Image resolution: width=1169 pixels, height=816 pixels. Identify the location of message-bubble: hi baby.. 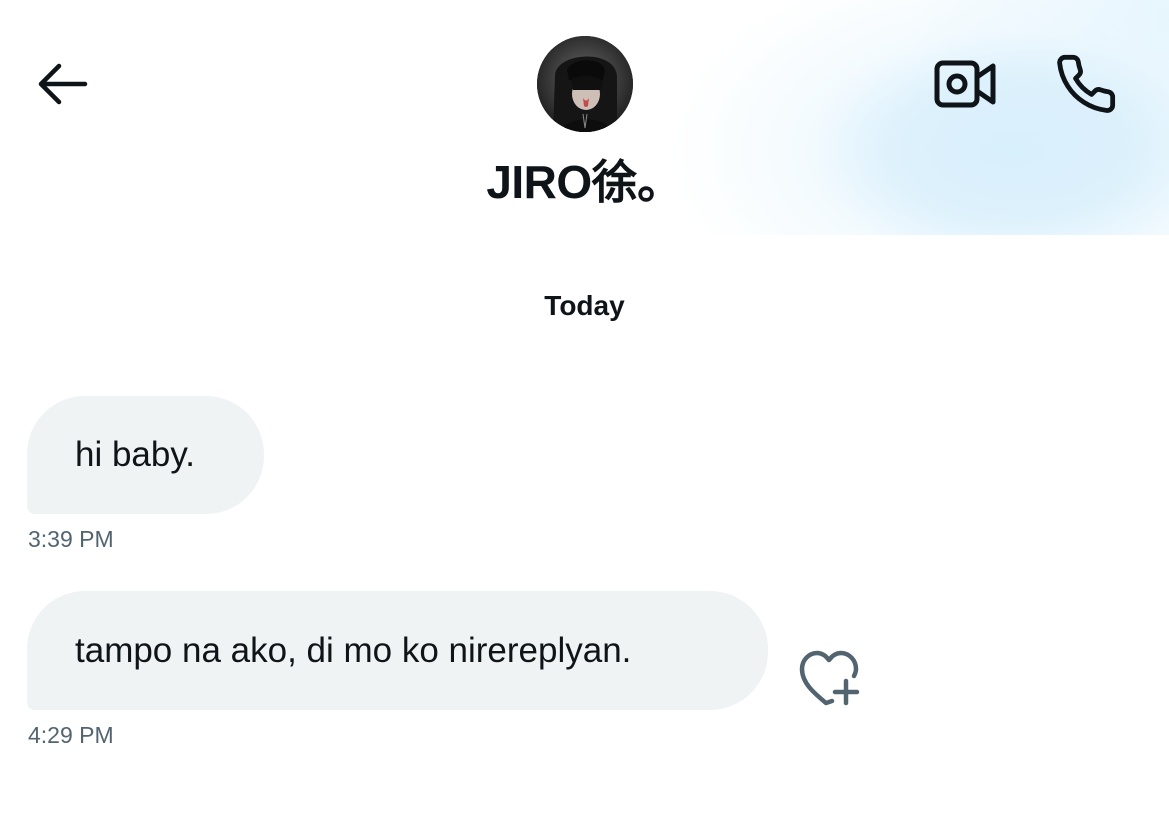
(145, 455).